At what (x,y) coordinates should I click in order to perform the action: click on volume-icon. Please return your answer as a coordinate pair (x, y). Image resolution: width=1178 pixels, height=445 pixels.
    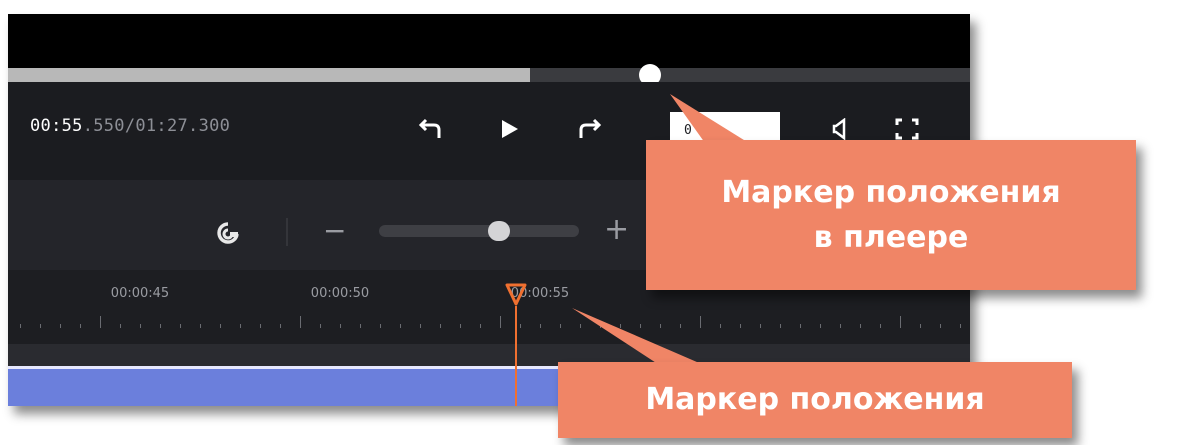
    Looking at the image, I should click on (840, 129).